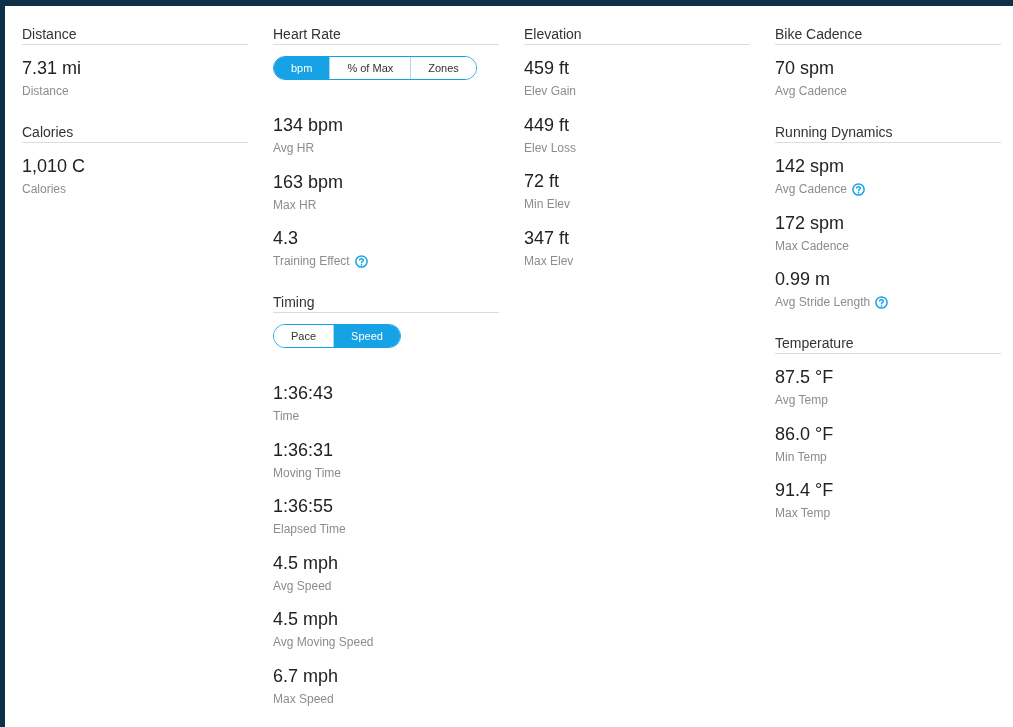 This screenshot has height=727, width=1013. What do you see at coordinates (542, 181) in the screenshot?
I see `metric-value: 72 ft` at bounding box center [542, 181].